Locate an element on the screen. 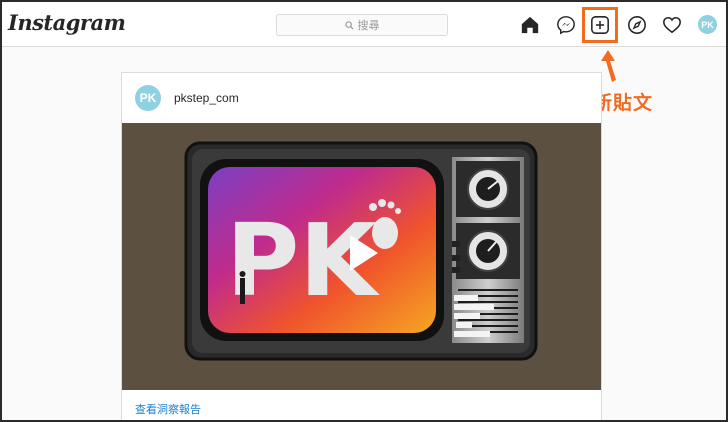 The image size is (728, 422). search-input: 搜尋 is located at coordinates (362, 25).